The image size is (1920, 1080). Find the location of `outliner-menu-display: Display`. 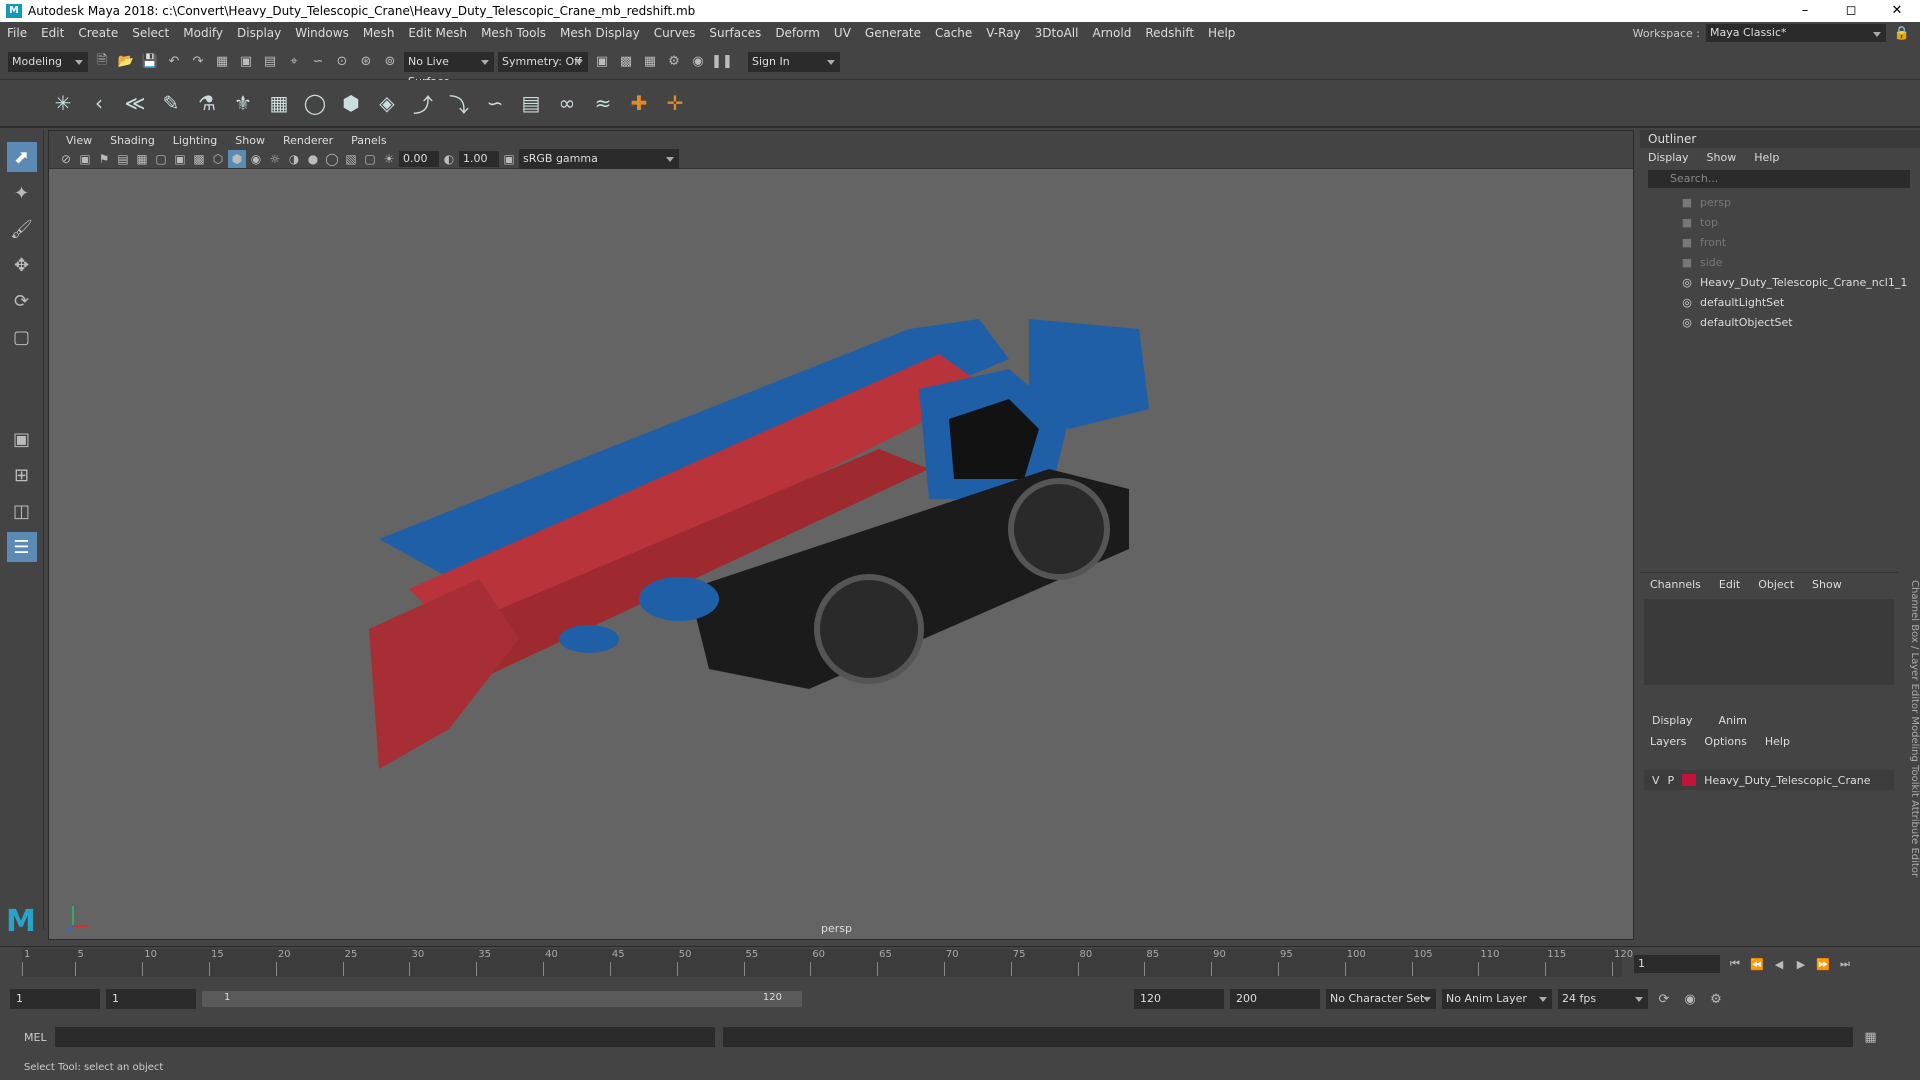

outliner-menu-display: Display is located at coordinates (1668, 157).